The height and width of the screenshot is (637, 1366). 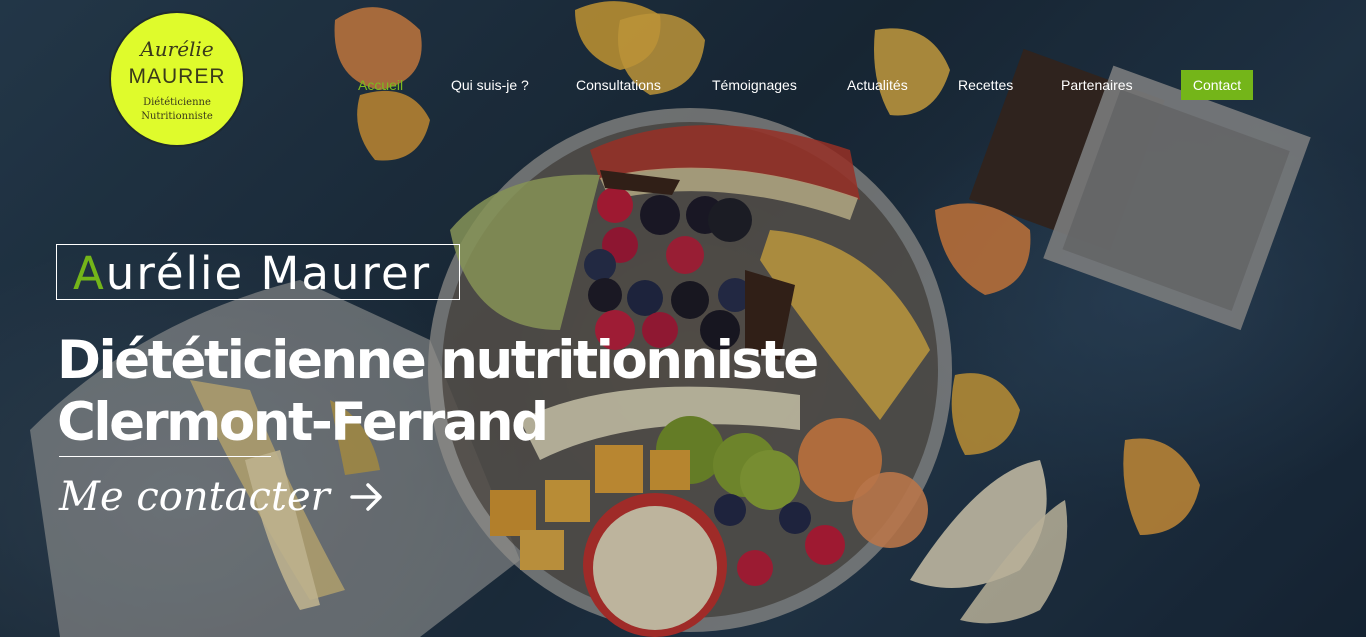 I want to click on arrow-right-icon, so click(x=366, y=497).